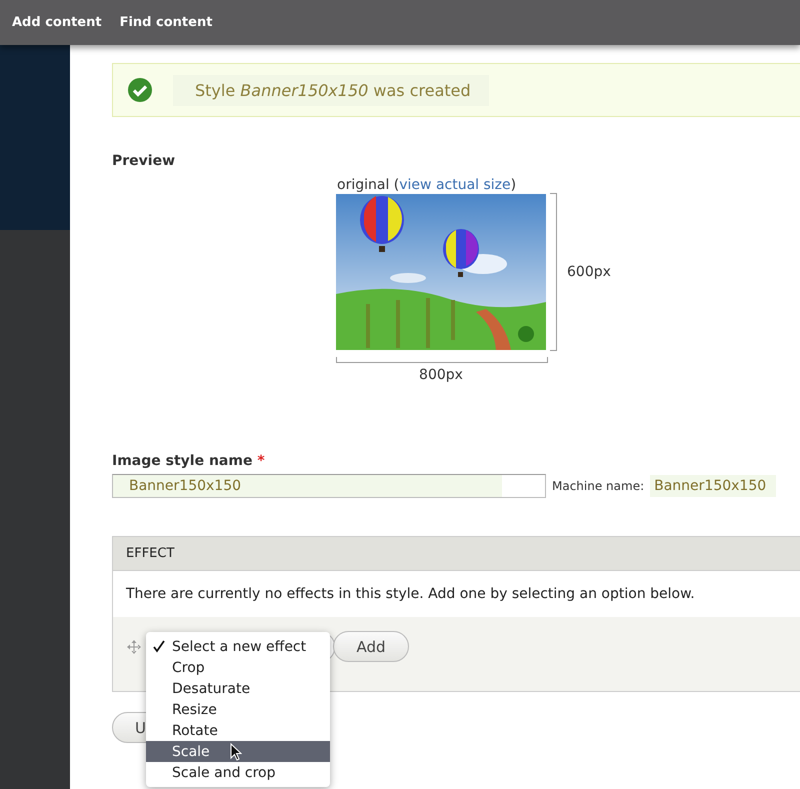 This screenshot has width=800, height=789. I want to click on toolbar-link: Add content, so click(57, 22).